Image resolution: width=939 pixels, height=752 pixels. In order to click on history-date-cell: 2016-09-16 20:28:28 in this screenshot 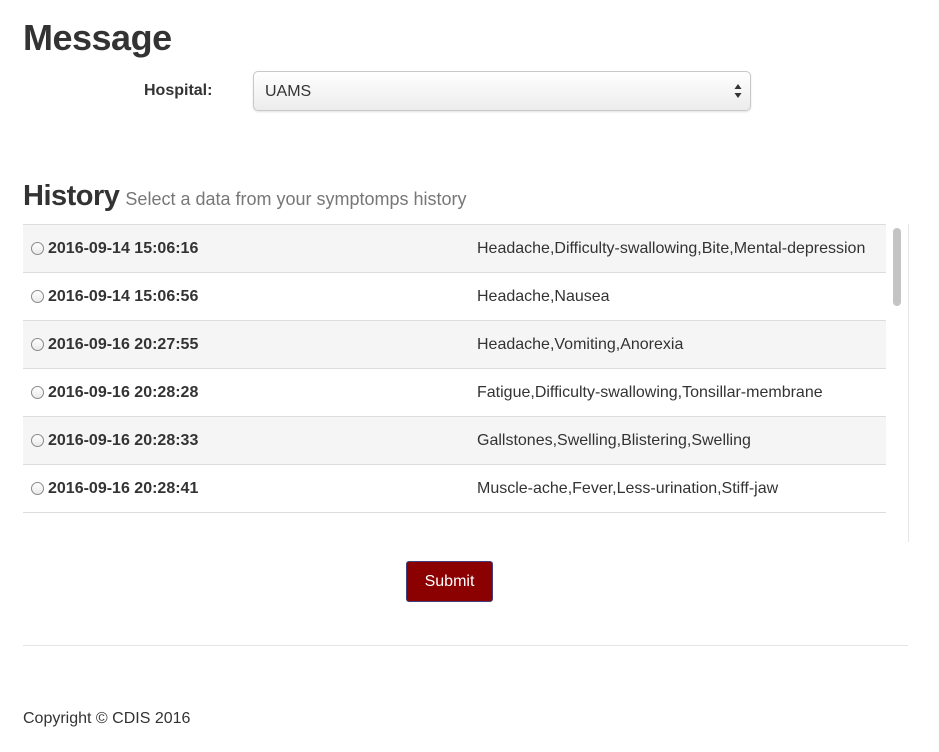, I will do `click(246, 392)`.